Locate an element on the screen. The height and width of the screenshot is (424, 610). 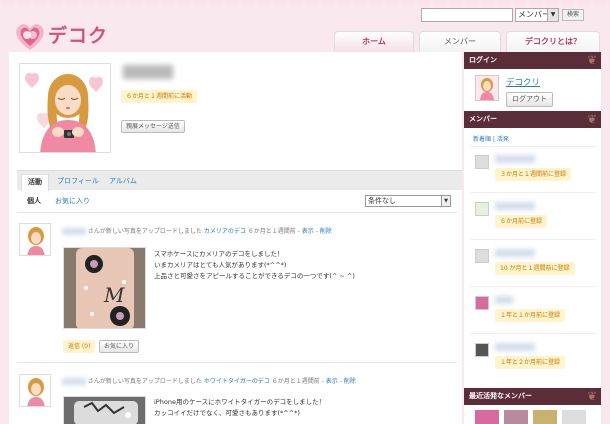
active-members-title: 最近活発なメンバー ❦ is located at coordinates (532, 396).